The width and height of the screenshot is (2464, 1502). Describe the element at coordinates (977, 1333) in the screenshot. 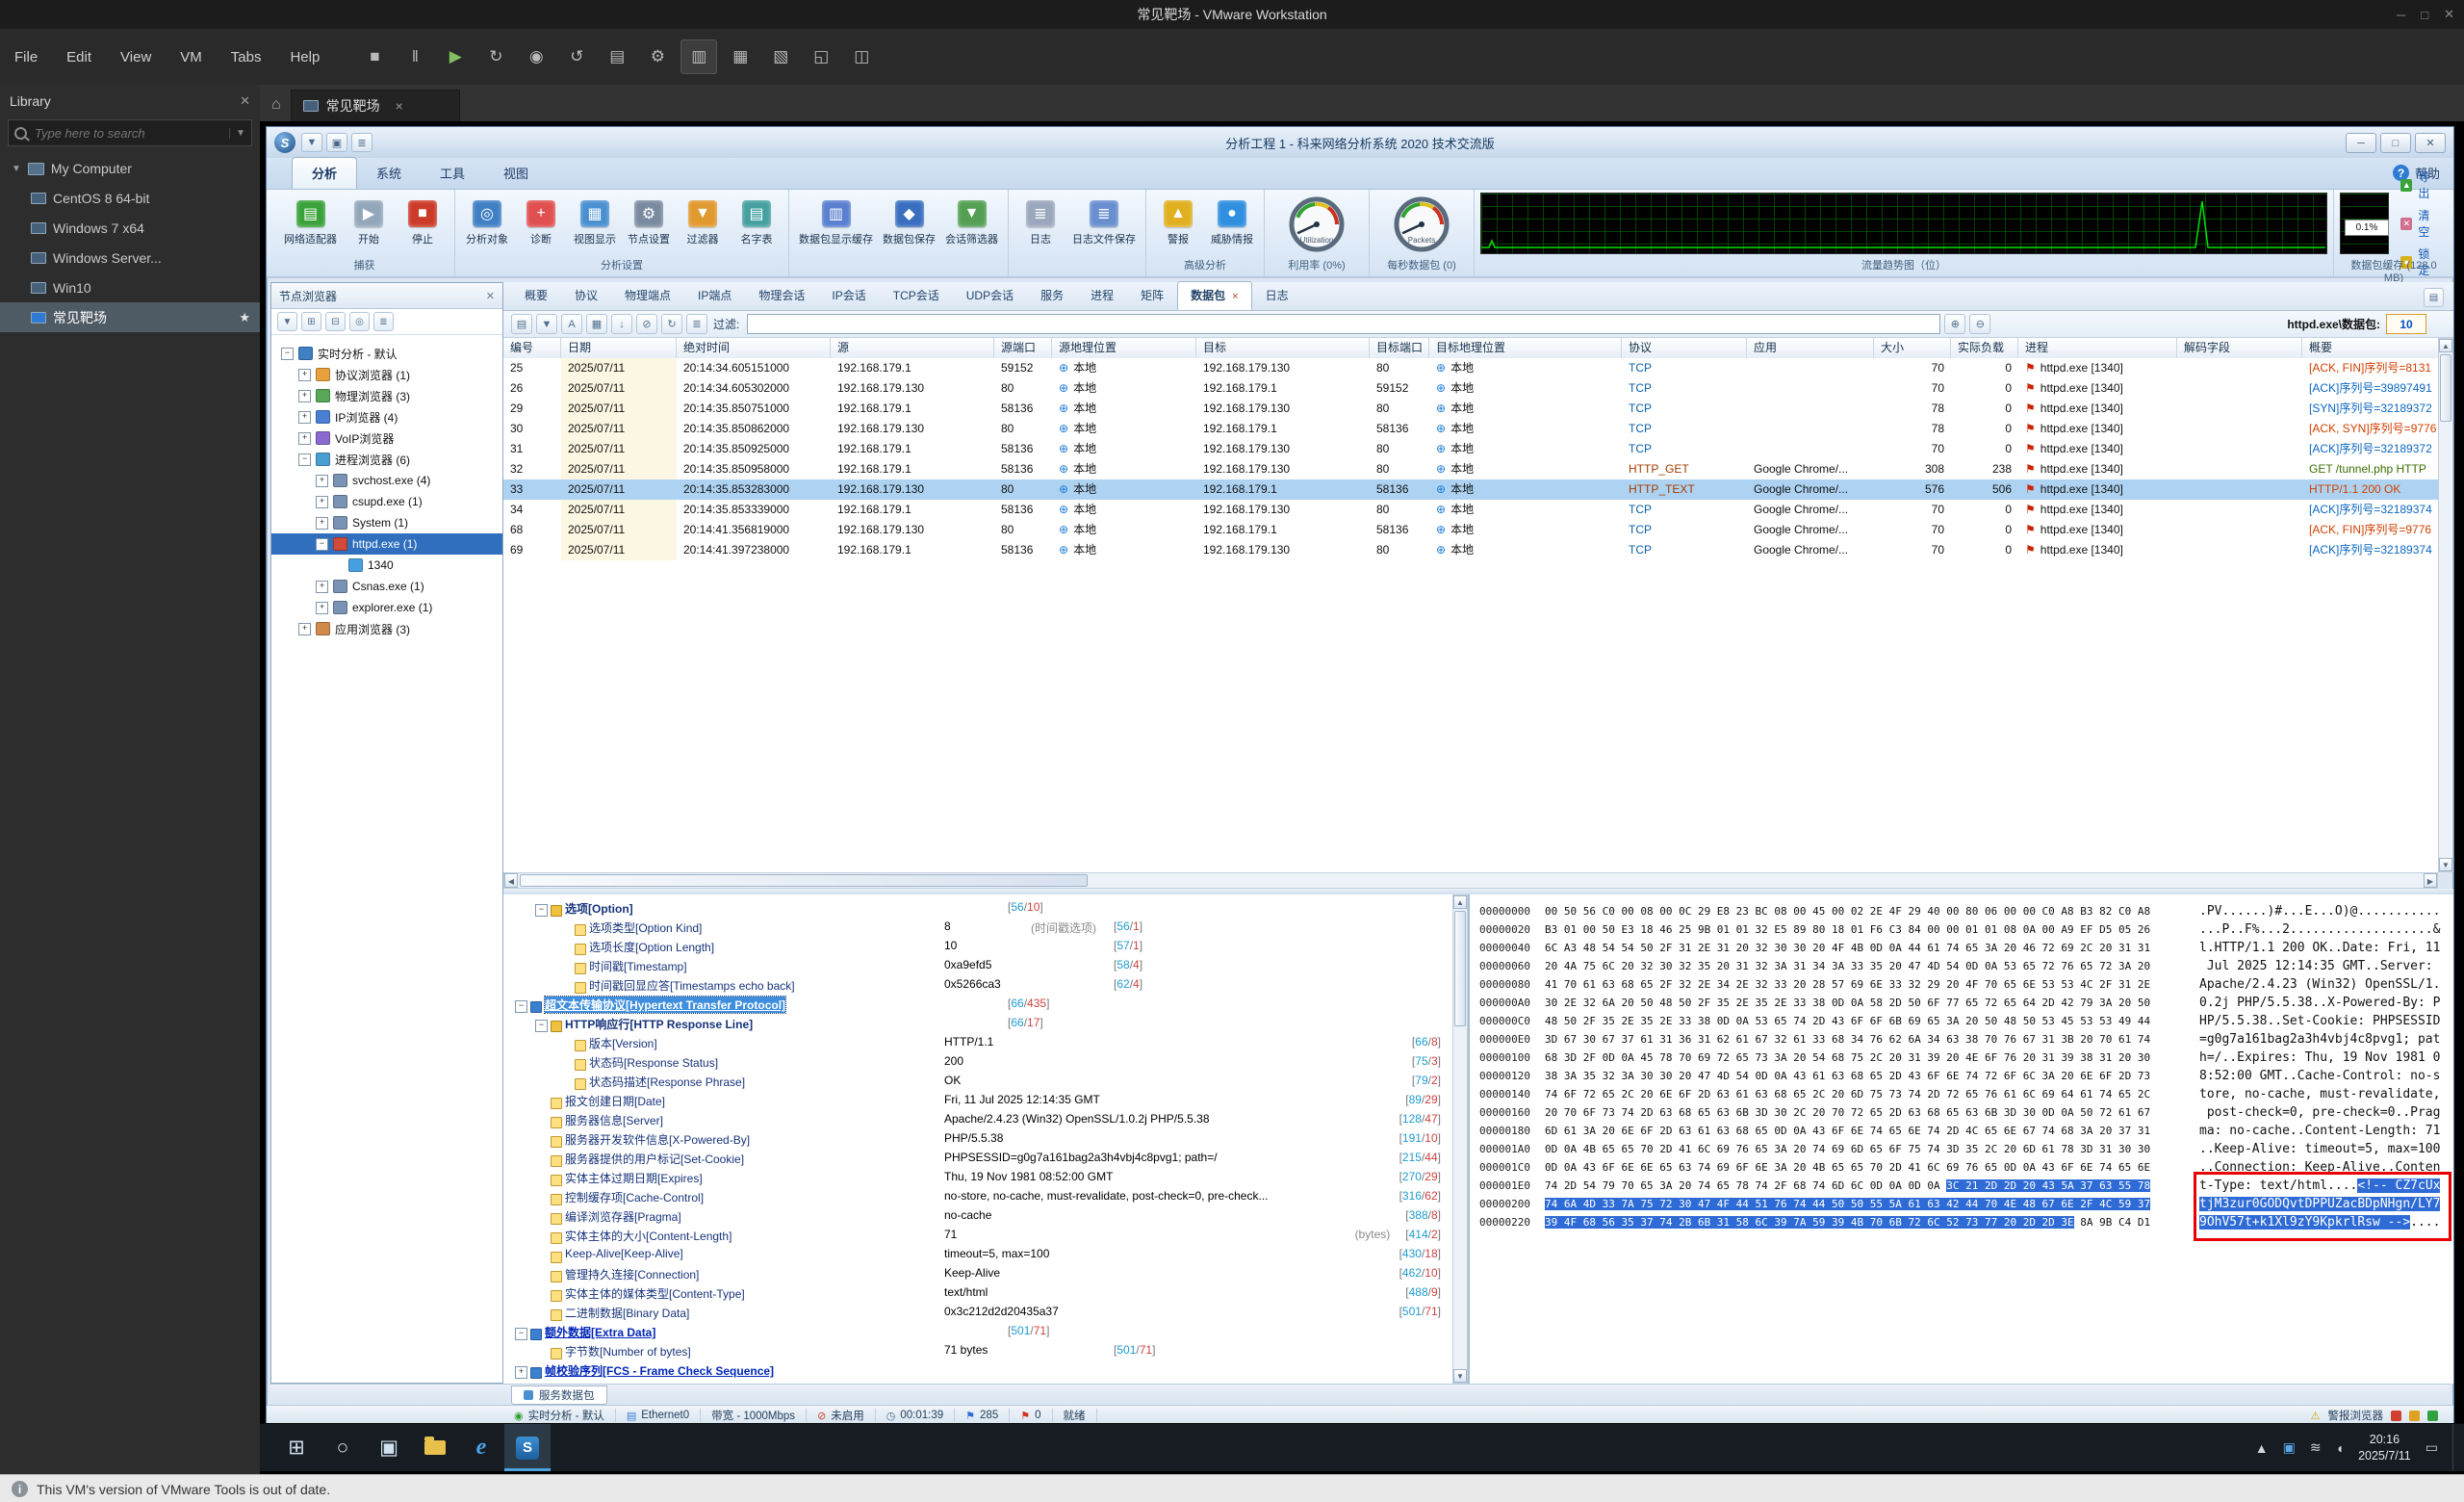

I see `decode-row: − 额外数据[Extra Data] [501/71]` at that location.